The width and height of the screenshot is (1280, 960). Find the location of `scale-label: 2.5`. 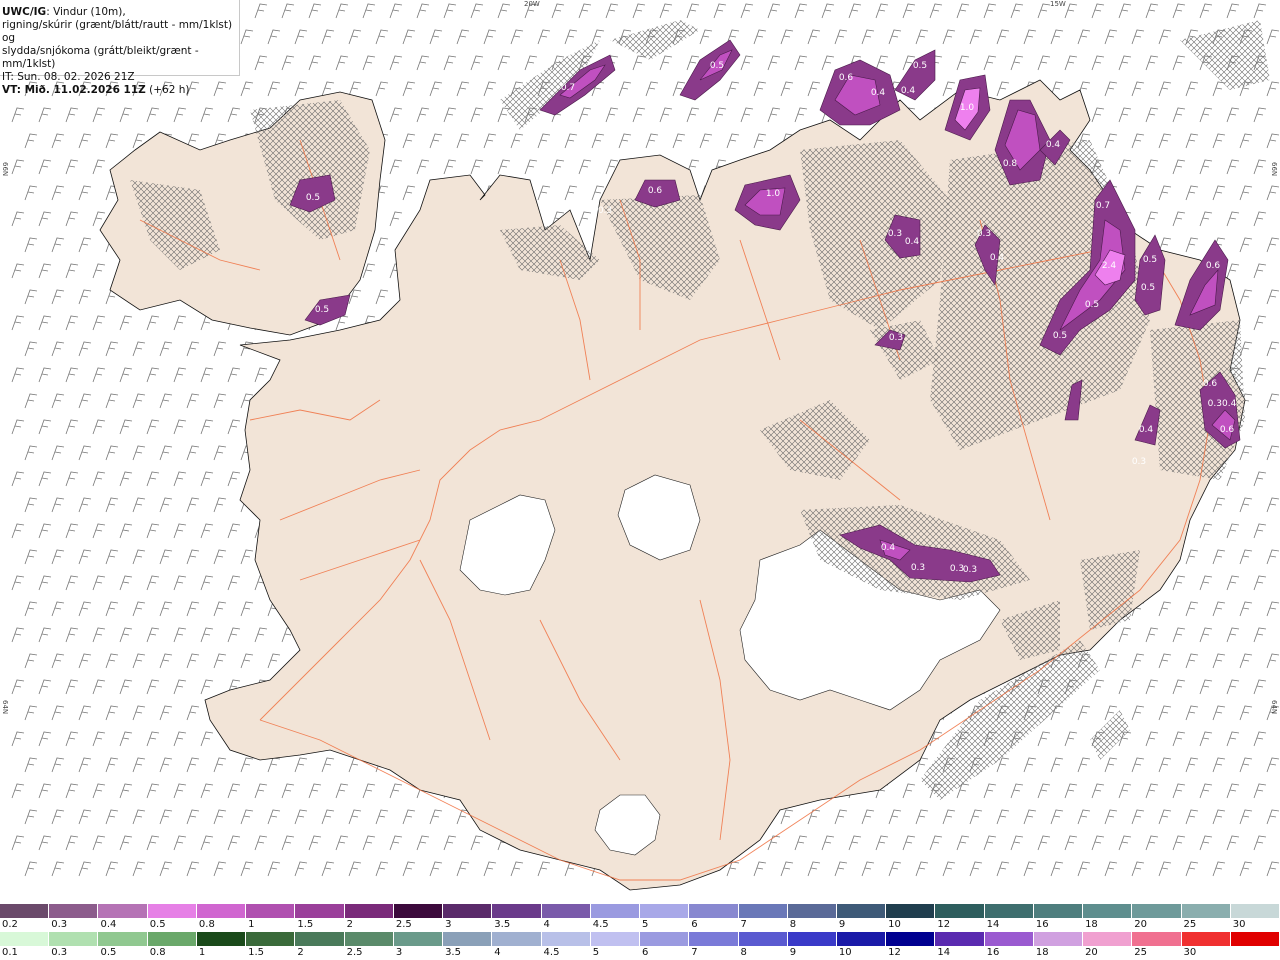

scale-label: 2.5 is located at coordinates (354, 952).